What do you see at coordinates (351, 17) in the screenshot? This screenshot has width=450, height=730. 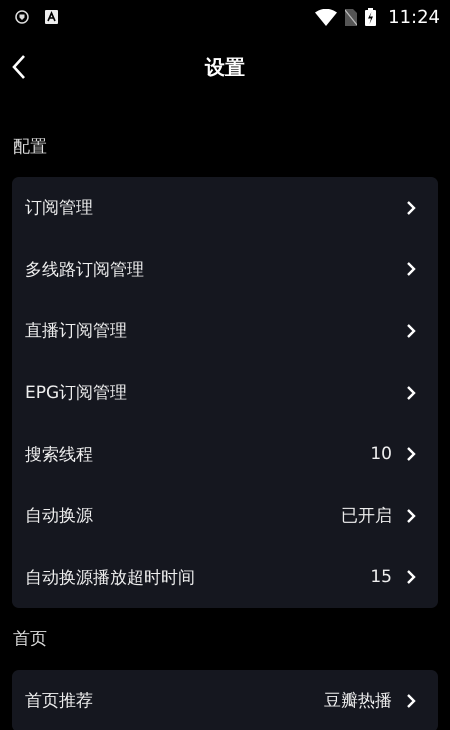 I see `no-sim-icon` at bounding box center [351, 17].